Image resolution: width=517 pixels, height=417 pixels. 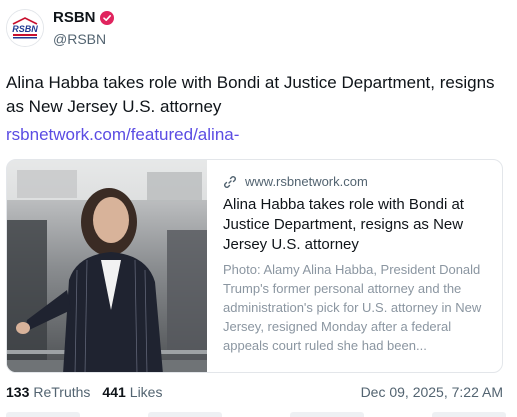 What do you see at coordinates (327, 414) in the screenshot?
I see `like-button` at bounding box center [327, 414].